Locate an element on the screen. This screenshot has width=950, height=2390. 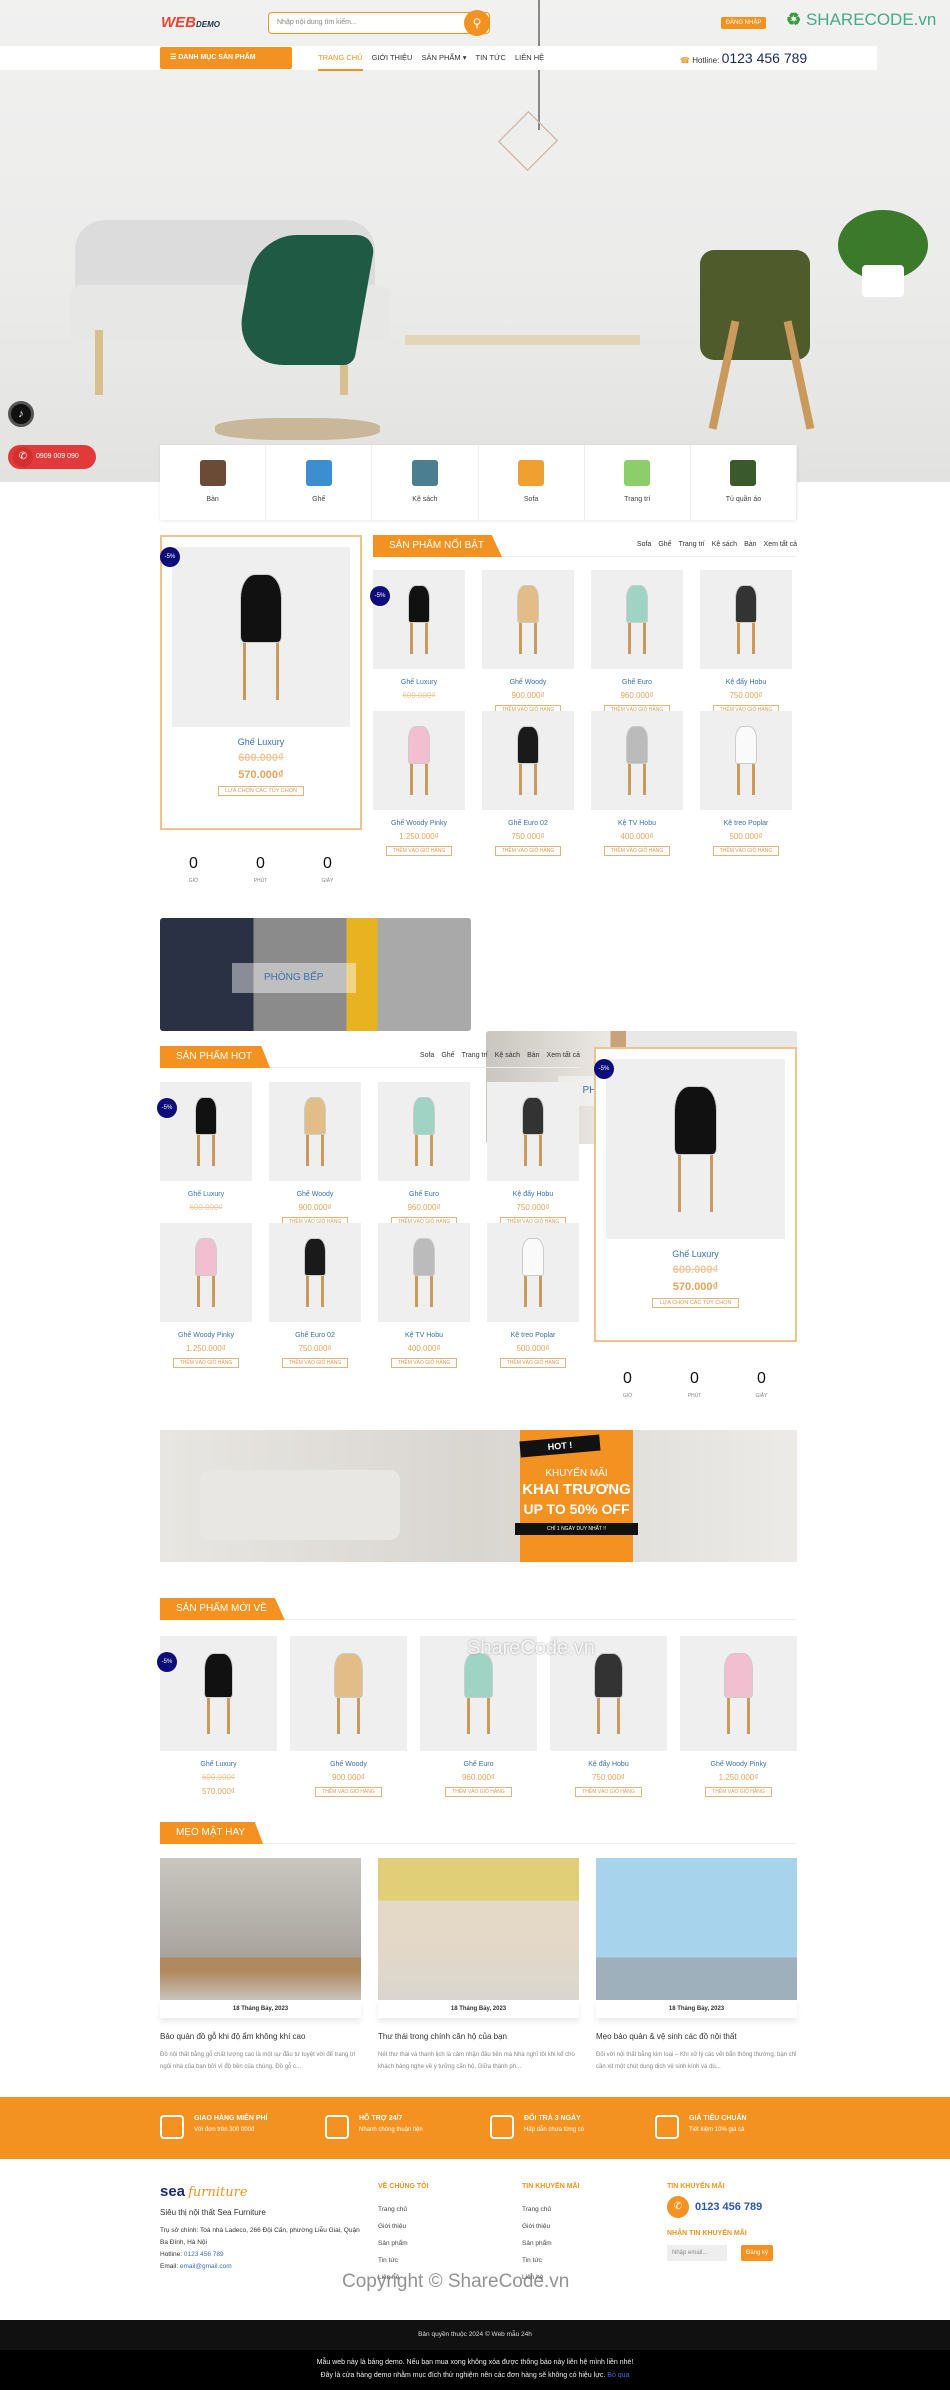
login-button: ĐĂNG NHẬP is located at coordinates (743, 23).